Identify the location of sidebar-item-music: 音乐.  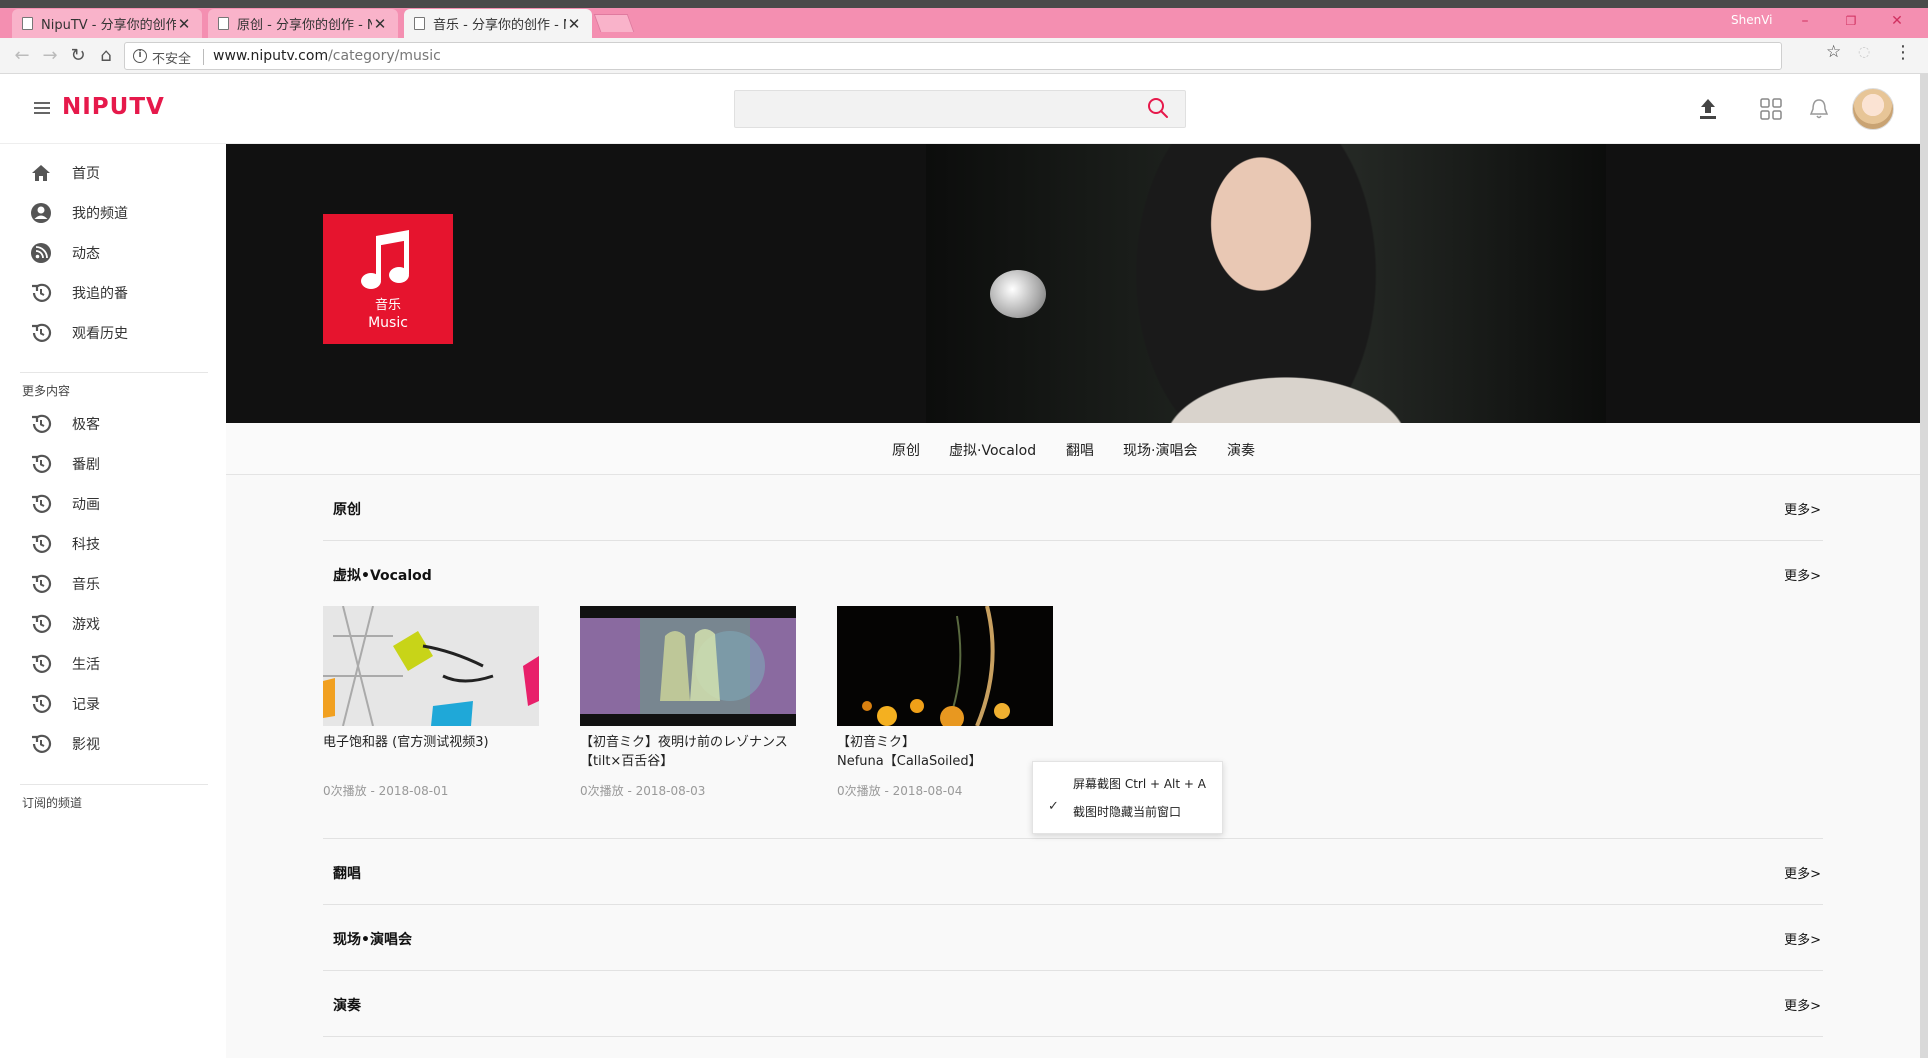
(120, 584).